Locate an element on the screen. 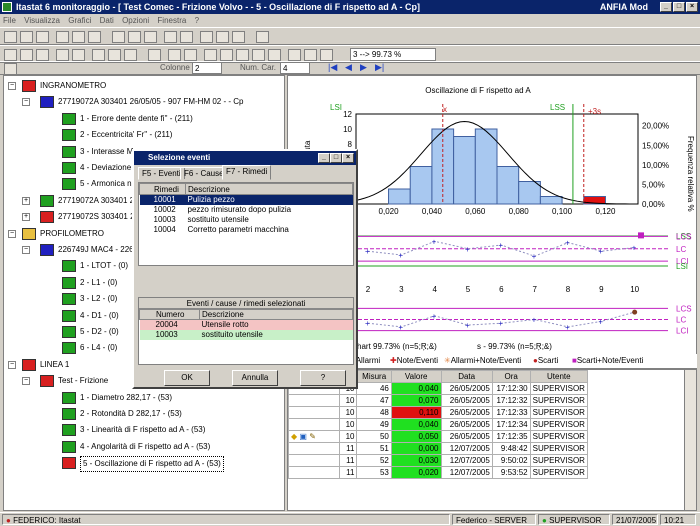 This screenshot has height=526, width=700. rimedi-col-code: Rimedi is located at coordinates (162, 189).